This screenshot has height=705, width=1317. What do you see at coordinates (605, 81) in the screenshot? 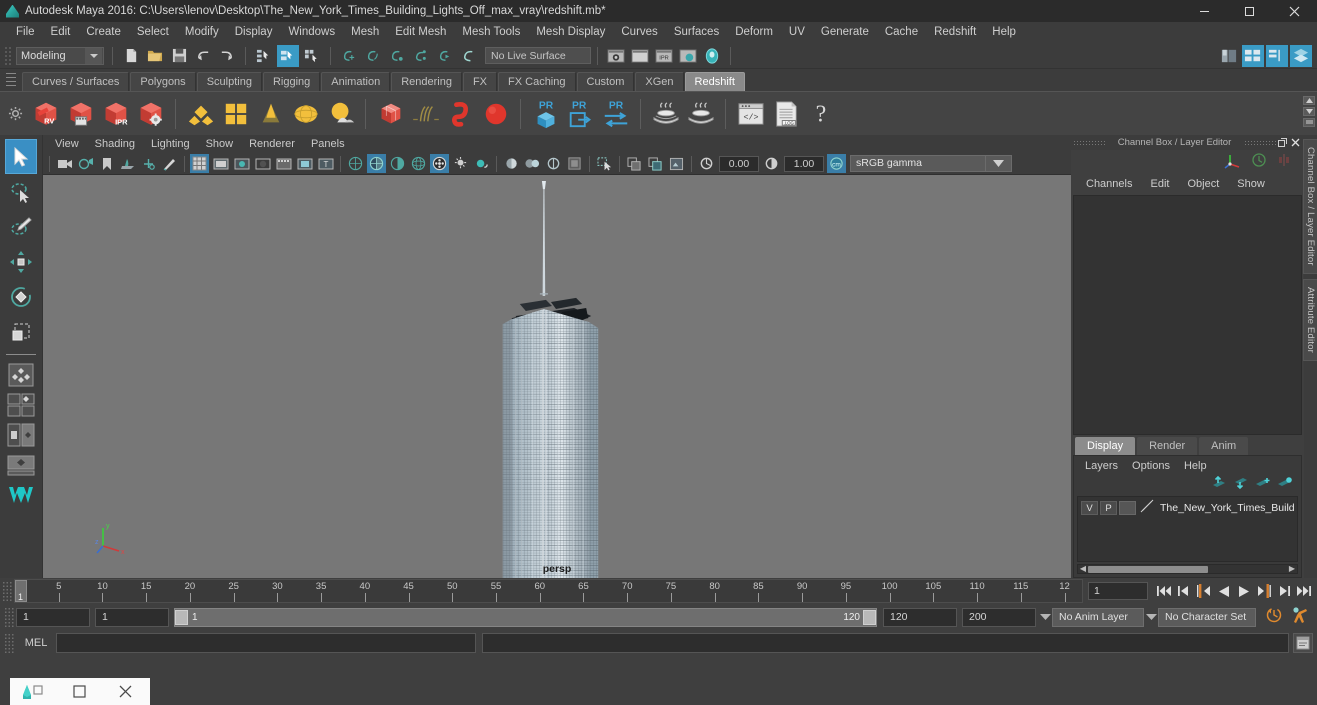
I see `shelf-tab-custom: Custom` at bounding box center [605, 81].